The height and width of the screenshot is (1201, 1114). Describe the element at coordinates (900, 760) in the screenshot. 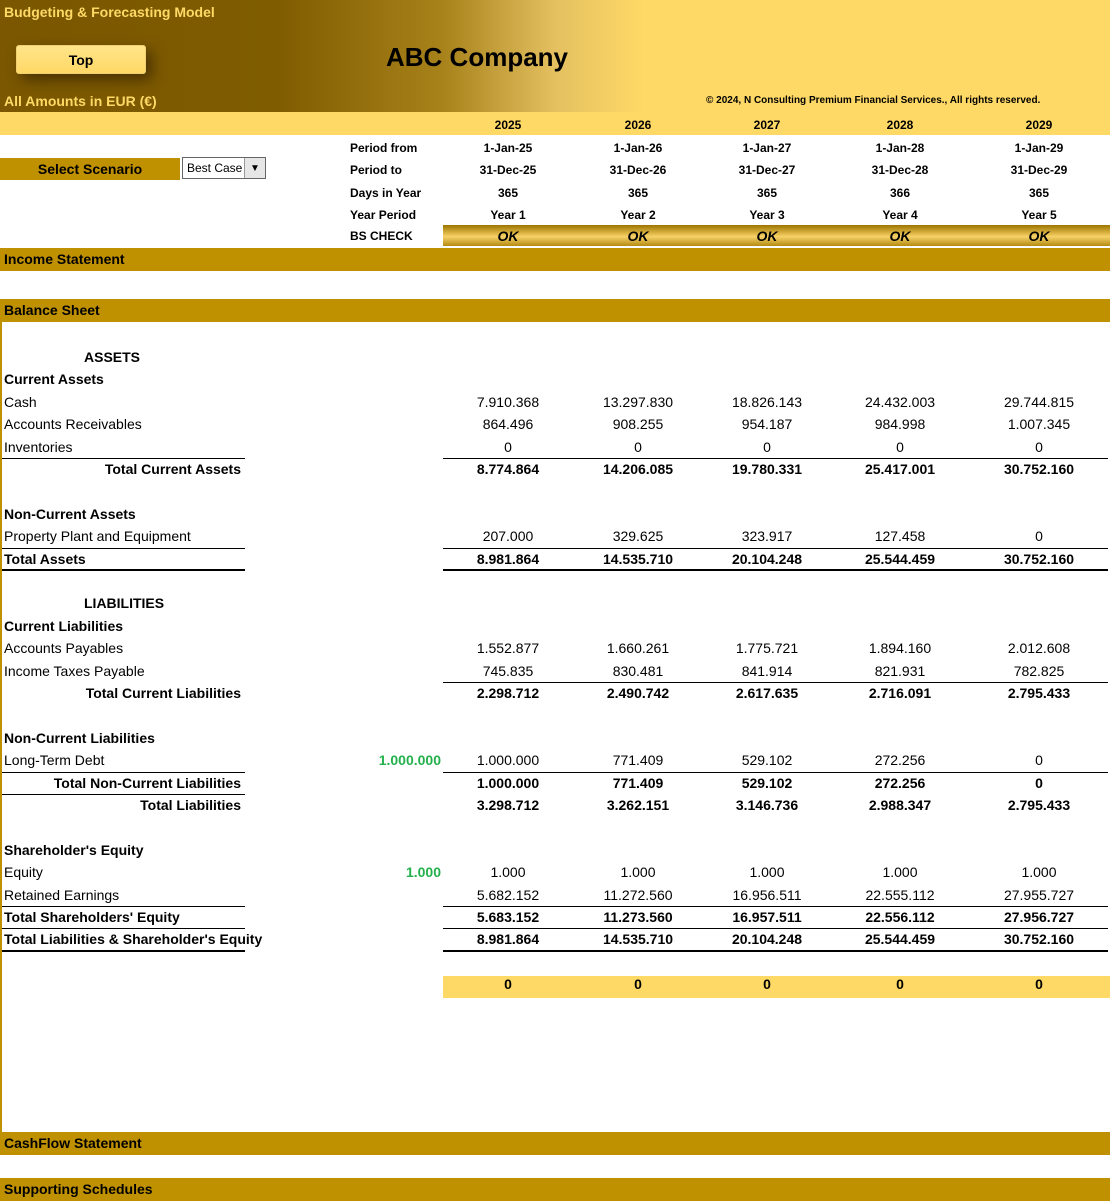

I see `cell-value: 272.256` at that location.